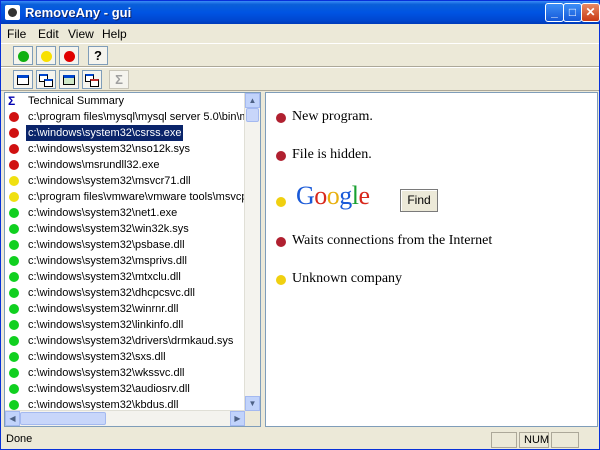 The width and height of the screenshot is (600, 450). I want to click on list-item-path: c:\windows\system32\psbase.dll, so click(106, 245).